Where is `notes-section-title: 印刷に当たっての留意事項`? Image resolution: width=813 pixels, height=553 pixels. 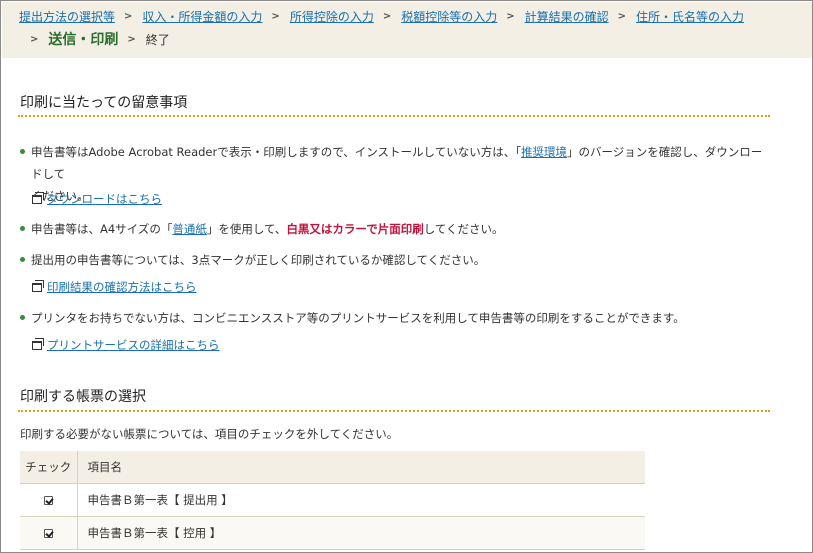 notes-section-title: 印刷に当たっての留意事項 is located at coordinates (104, 103).